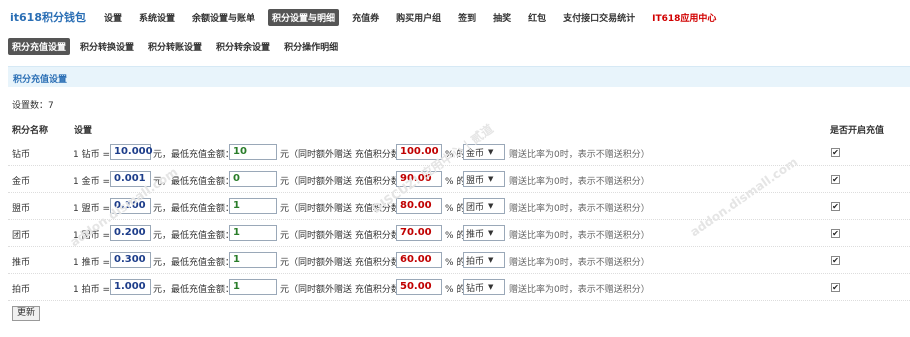 The height and width of the screenshot is (337, 910). I want to click on min-amount-input: 10, so click(253, 152).